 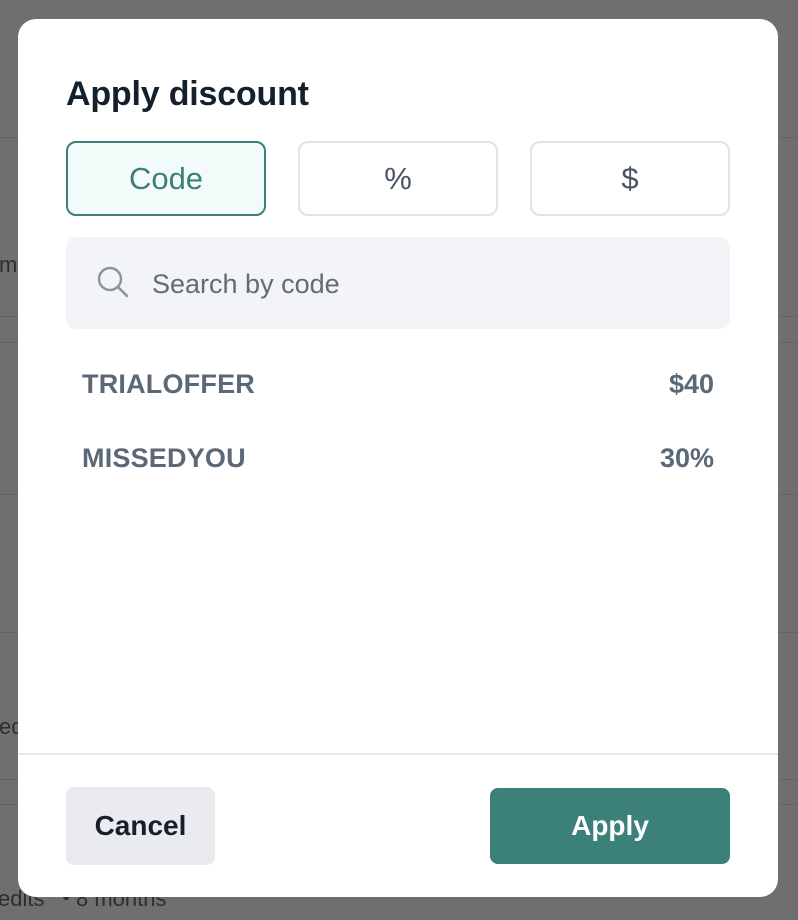 What do you see at coordinates (398, 386) in the screenshot?
I see `discount-code-item: TRIALOFFER $40` at bounding box center [398, 386].